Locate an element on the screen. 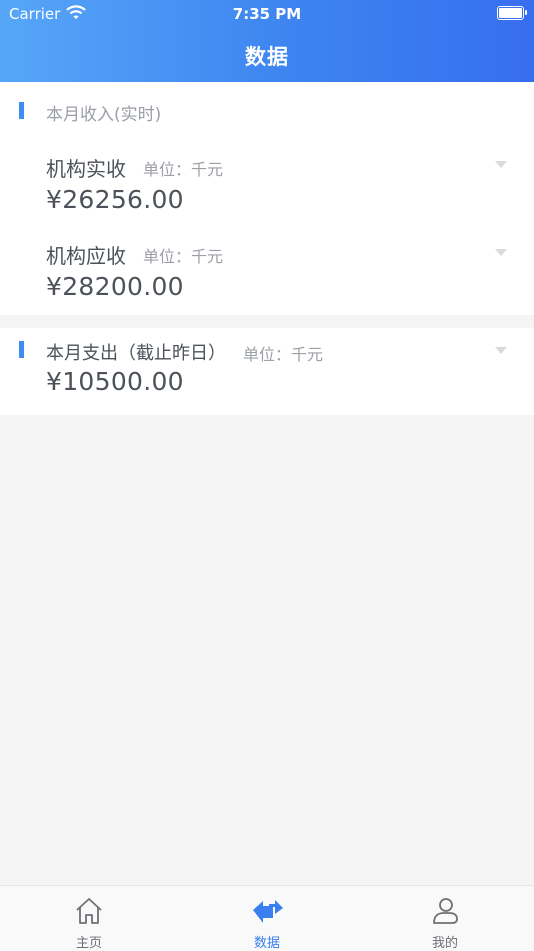 The height and width of the screenshot is (951, 534). profile-icon is located at coordinates (445, 911).